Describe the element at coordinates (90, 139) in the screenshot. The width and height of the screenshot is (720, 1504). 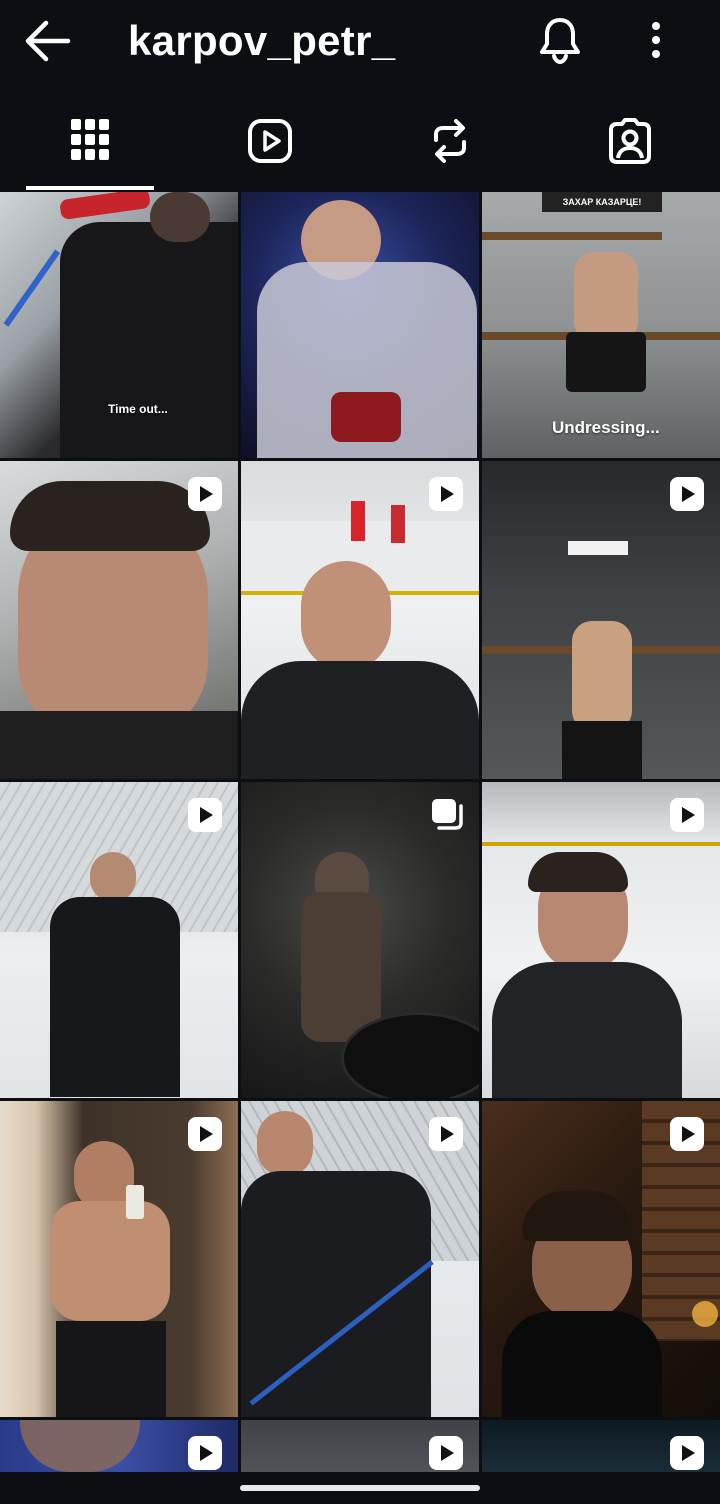
I see `grid-icon` at that location.